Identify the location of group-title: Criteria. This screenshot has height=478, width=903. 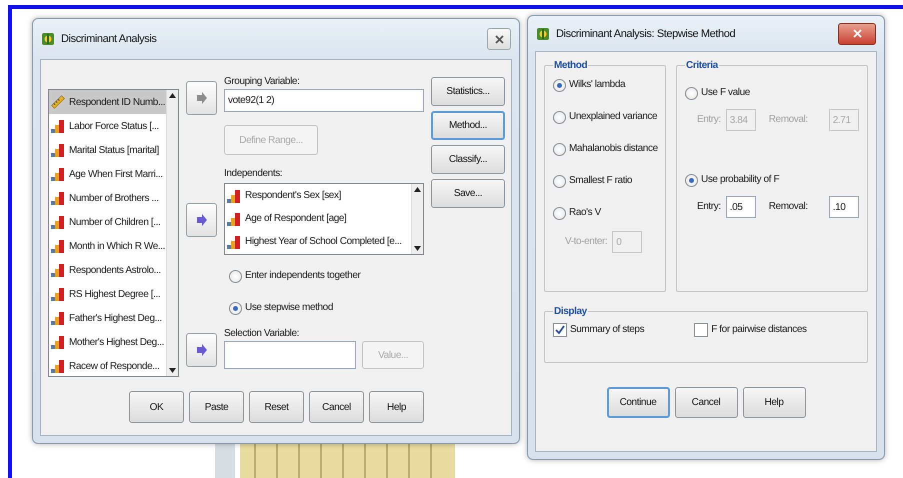
(702, 65).